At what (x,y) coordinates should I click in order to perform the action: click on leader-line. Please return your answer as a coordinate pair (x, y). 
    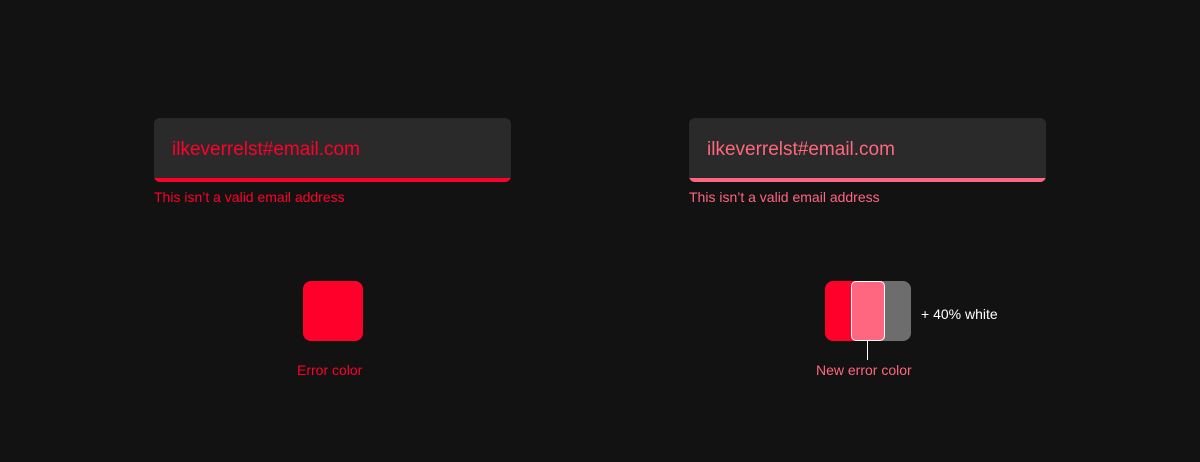
    Looking at the image, I should click on (867, 350).